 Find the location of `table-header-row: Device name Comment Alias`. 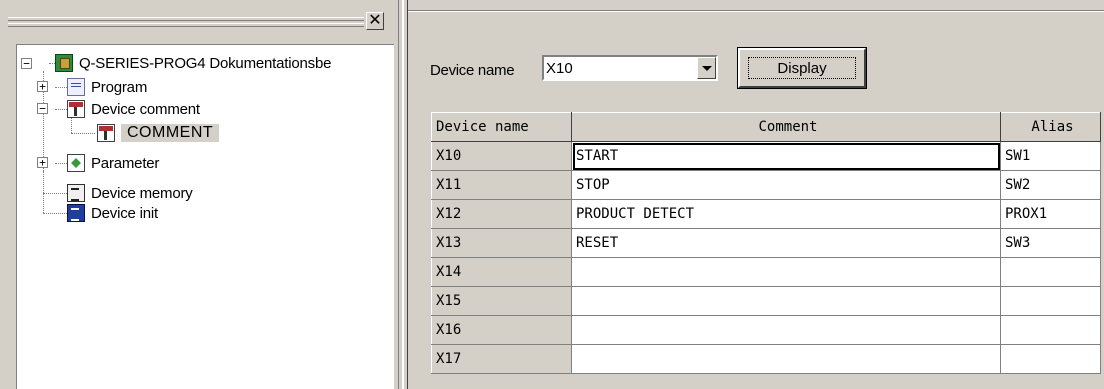

table-header-row: Device name Comment Alias is located at coordinates (766, 127).